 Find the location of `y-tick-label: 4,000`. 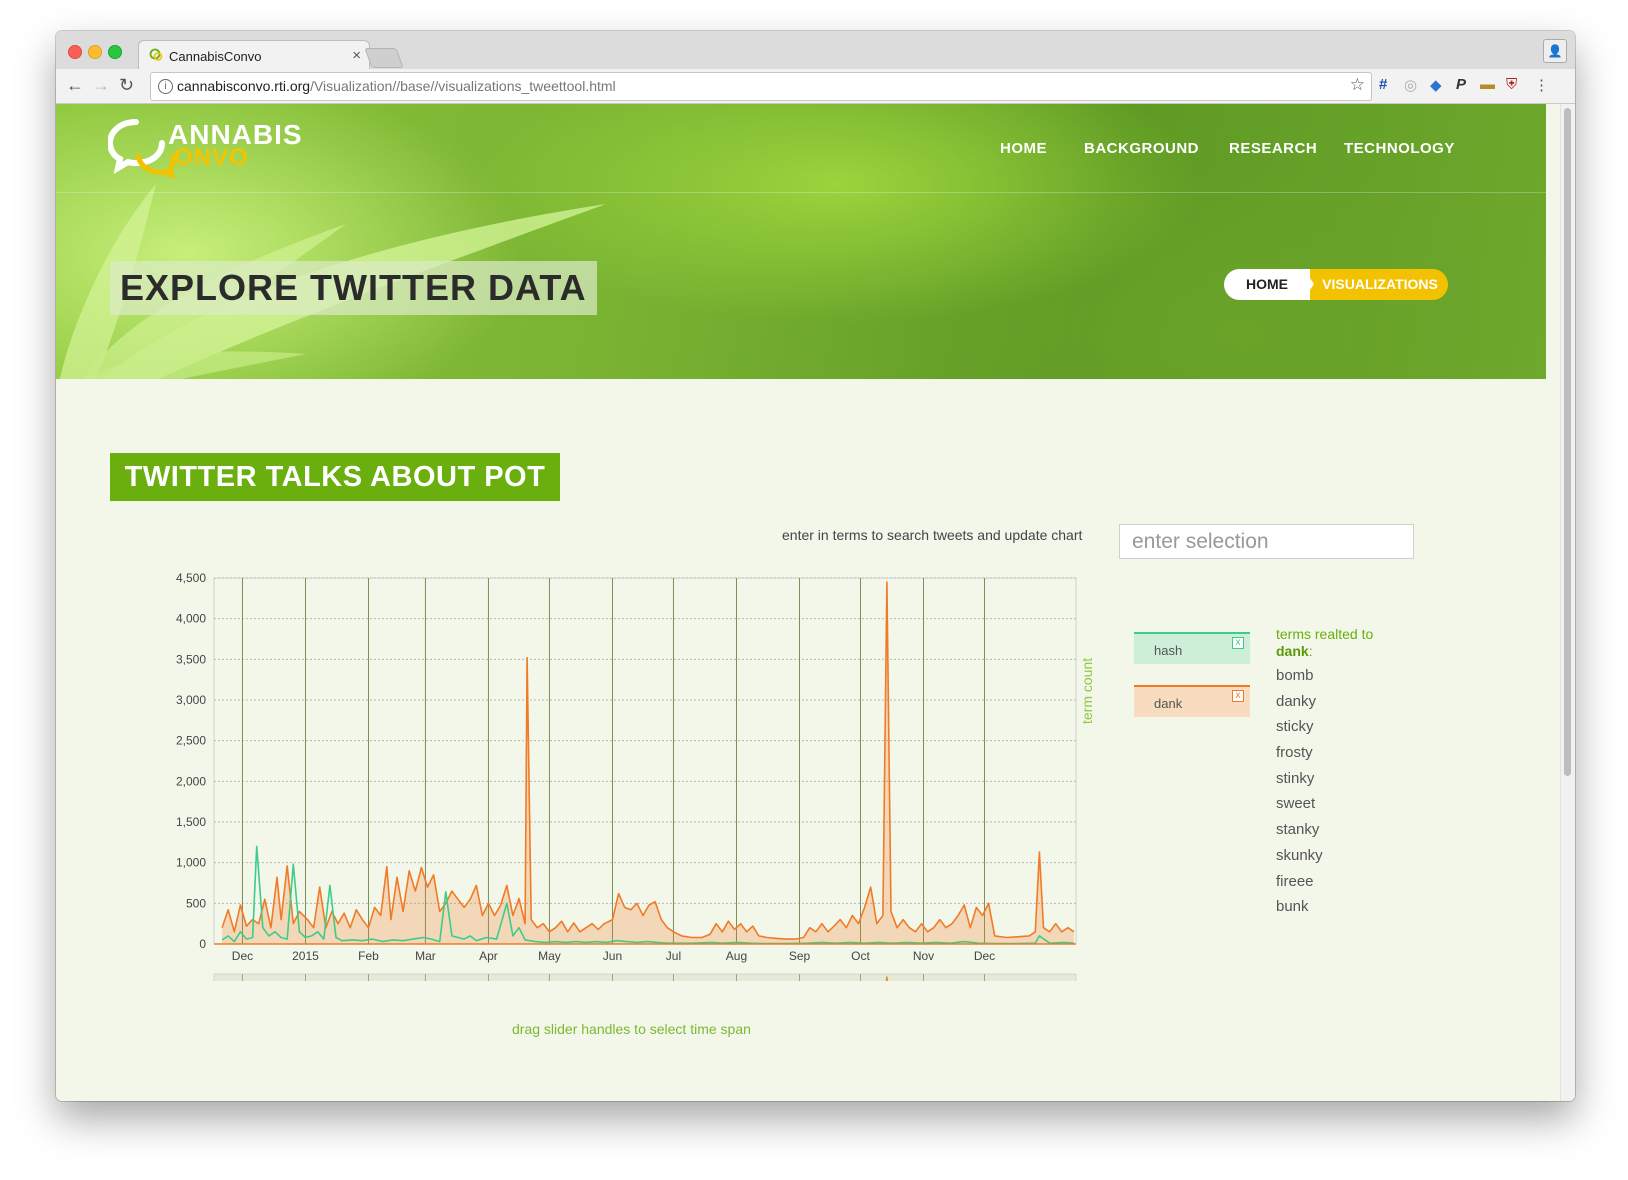

y-tick-label: 4,000 is located at coordinates (191, 619).